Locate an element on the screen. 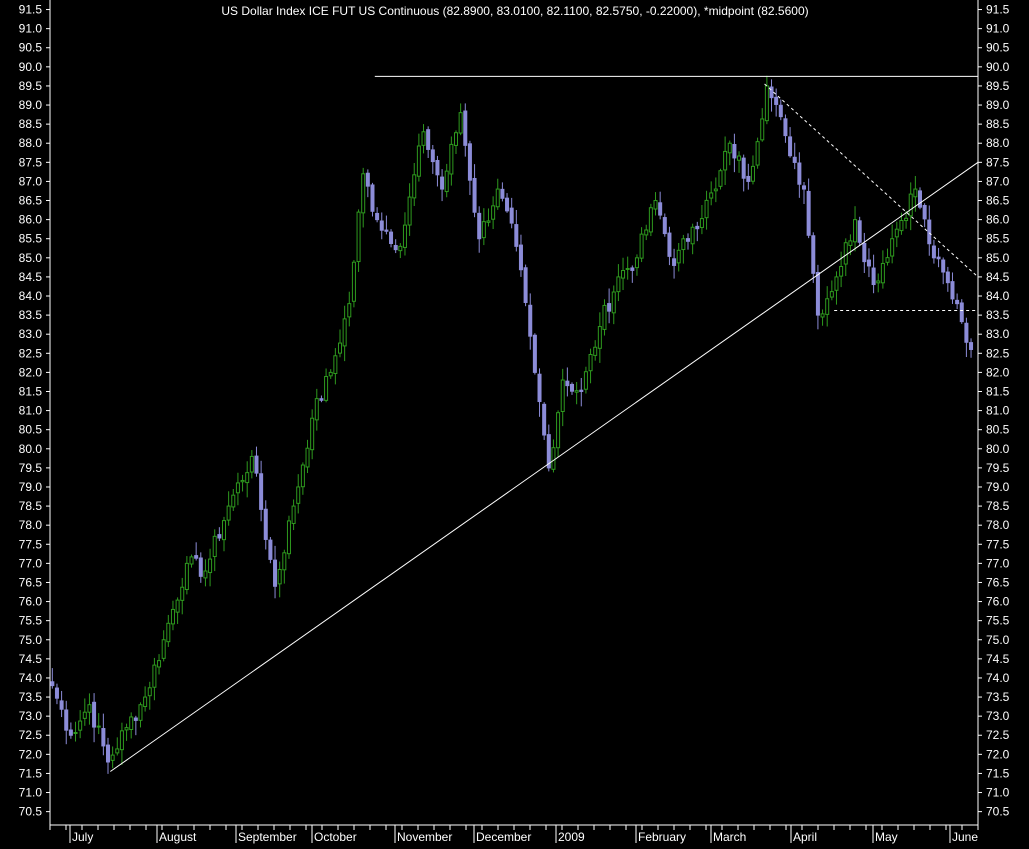 This screenshot has height=849, width=1029. y-tick-label-right: 91.0 is located at coordinates (998, 29).